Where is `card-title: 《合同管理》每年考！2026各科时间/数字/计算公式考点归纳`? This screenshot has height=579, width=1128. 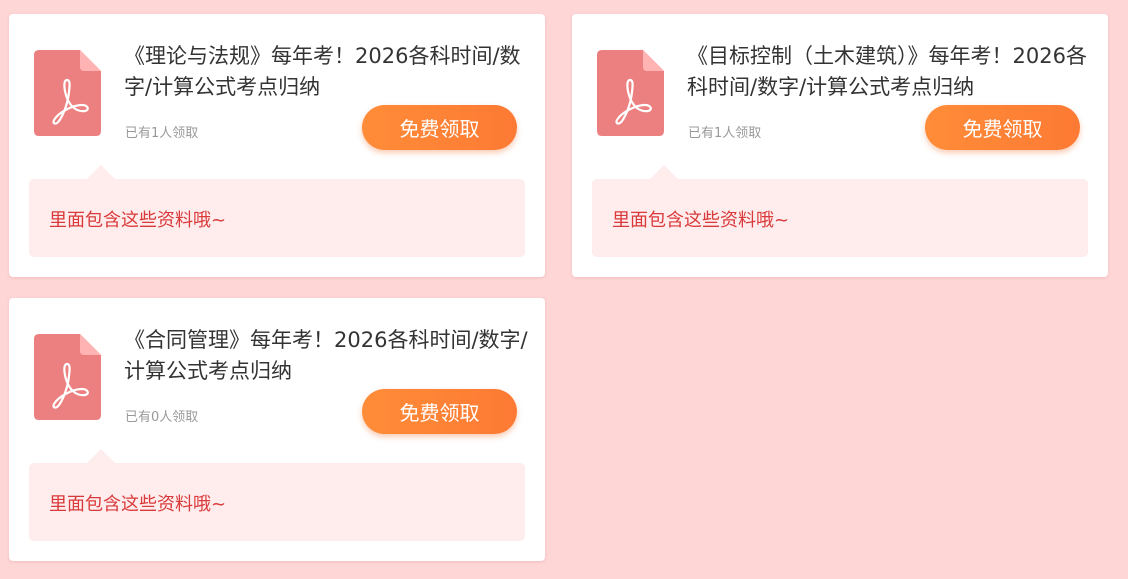
card-title: 《合同管理》每年考！2026各科时间/数字/计算公式考点归纳 is located at coordinates (326, 355).